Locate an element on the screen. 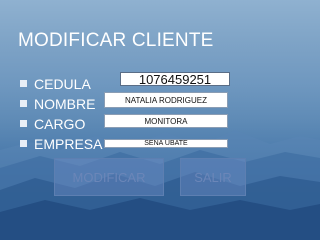 The width and height of the screenshot is (320, 240). empresa-field: SENA UBATE is located at coordinates (166, 143).